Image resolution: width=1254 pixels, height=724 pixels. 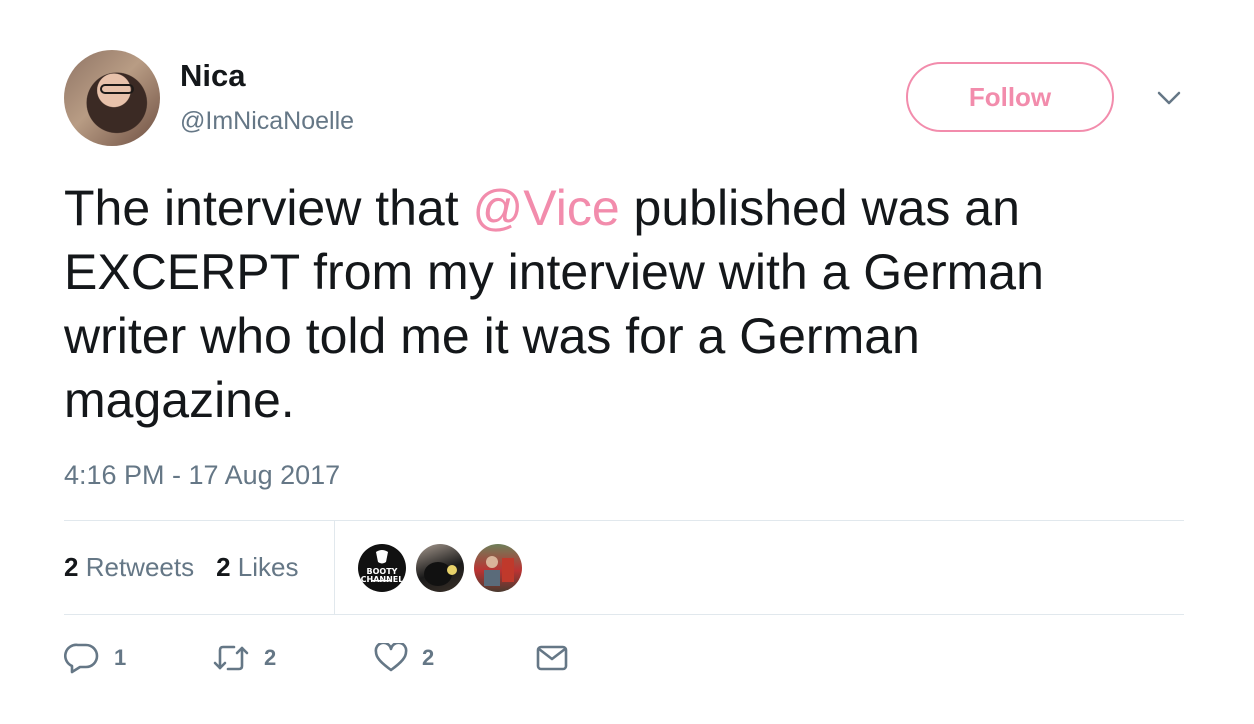 I want to click on retweets-label: Retweets, so click(x=140, y=567).